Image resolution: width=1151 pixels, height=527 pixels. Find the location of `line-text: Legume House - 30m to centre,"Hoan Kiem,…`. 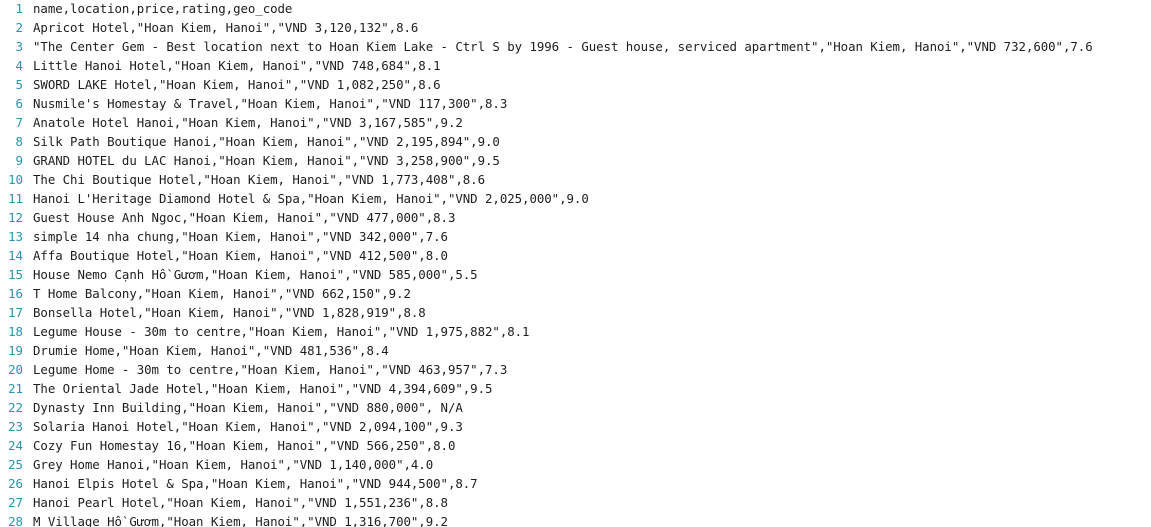

line-text: Legume House - 30m to centre,"Hoan Kiem,… is located at coordinates (592, 331).